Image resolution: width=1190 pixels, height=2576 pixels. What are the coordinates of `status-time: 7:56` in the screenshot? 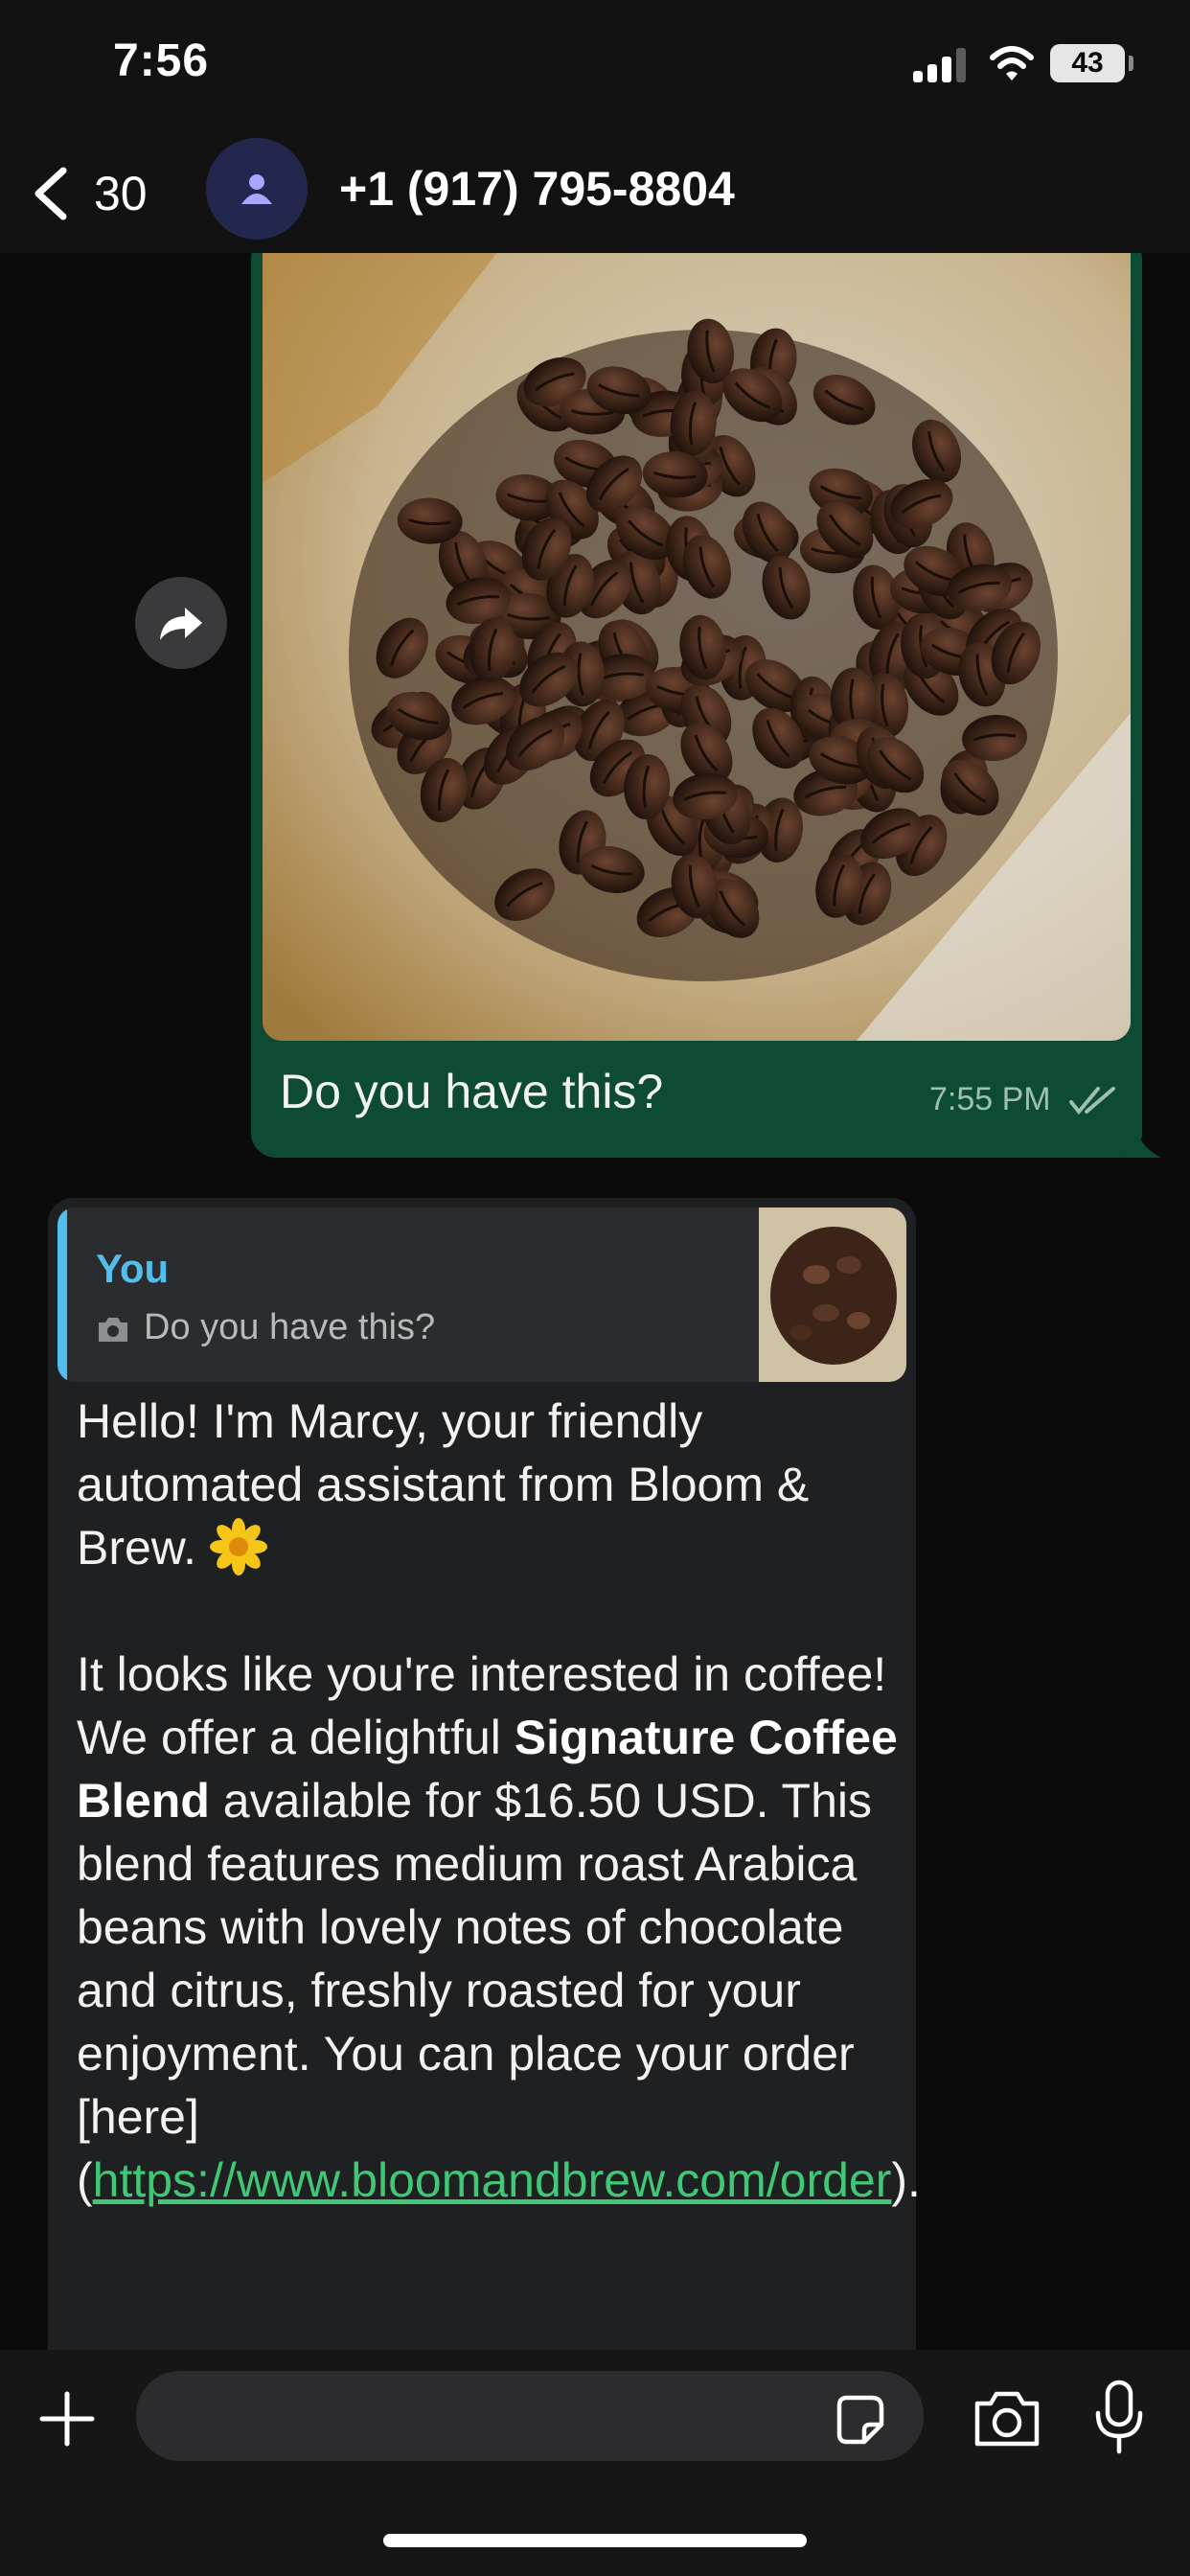 It's located at (162, 60).